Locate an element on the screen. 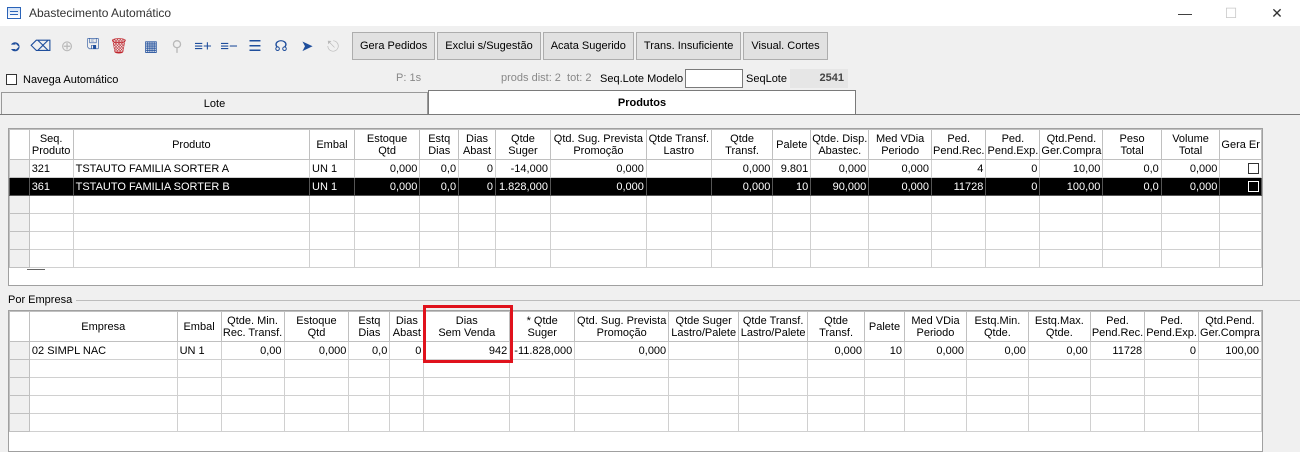 The width and height of the screenshot is (1300, 452). gera-pedidos-button: Gera Pedidos is located at coordinates (394, 46).